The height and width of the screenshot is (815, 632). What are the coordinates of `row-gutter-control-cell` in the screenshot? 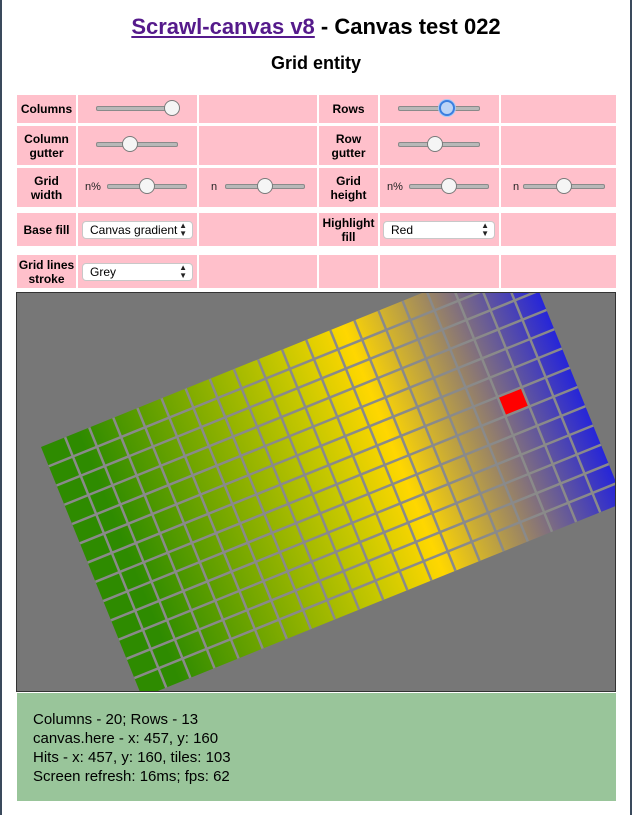 It's located at (439, 145).